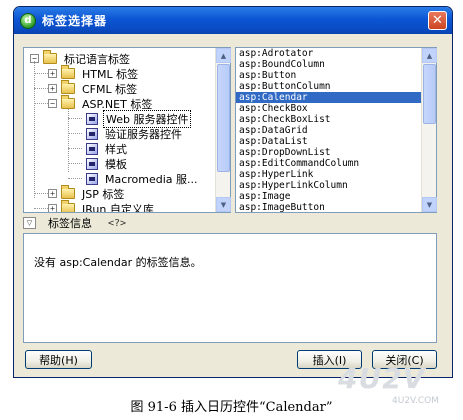  What do you see at coordinates (75, 21) in the screenshot?
I see `window-title: 标签选择器` at bounding box center [75, 21].